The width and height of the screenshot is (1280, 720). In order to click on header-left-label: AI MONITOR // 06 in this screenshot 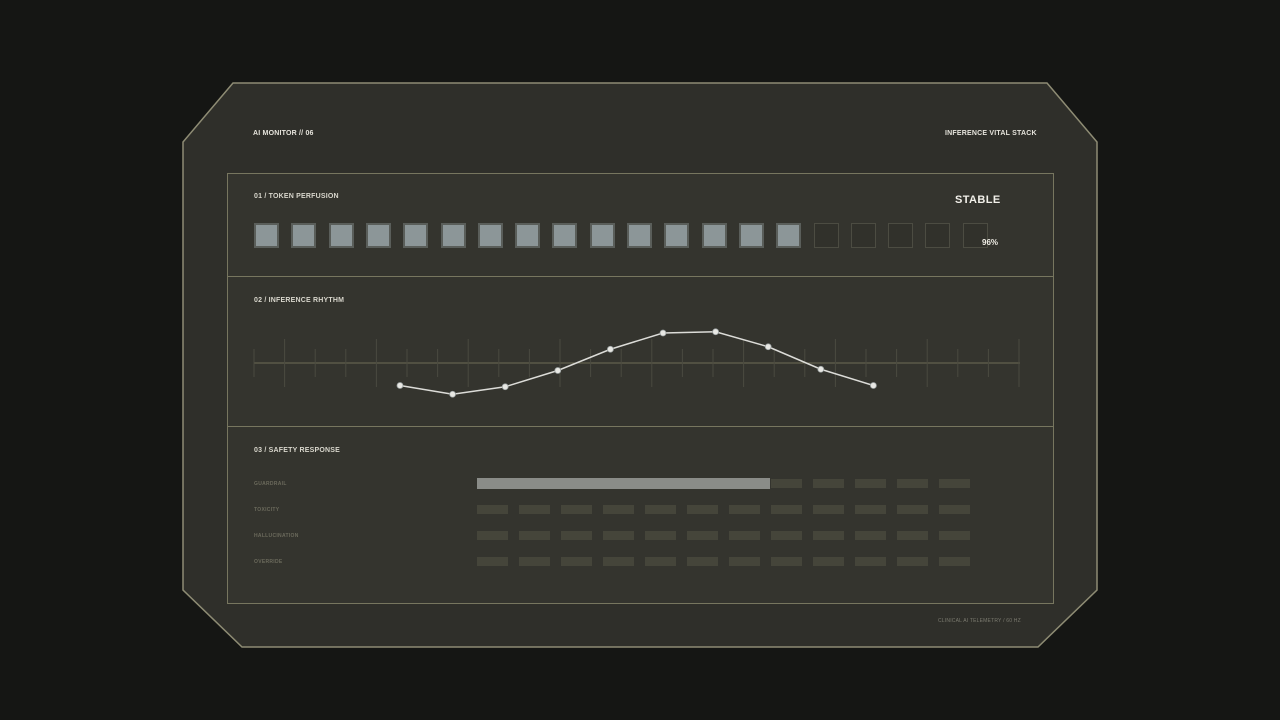, I will do `click(283, 133)`.